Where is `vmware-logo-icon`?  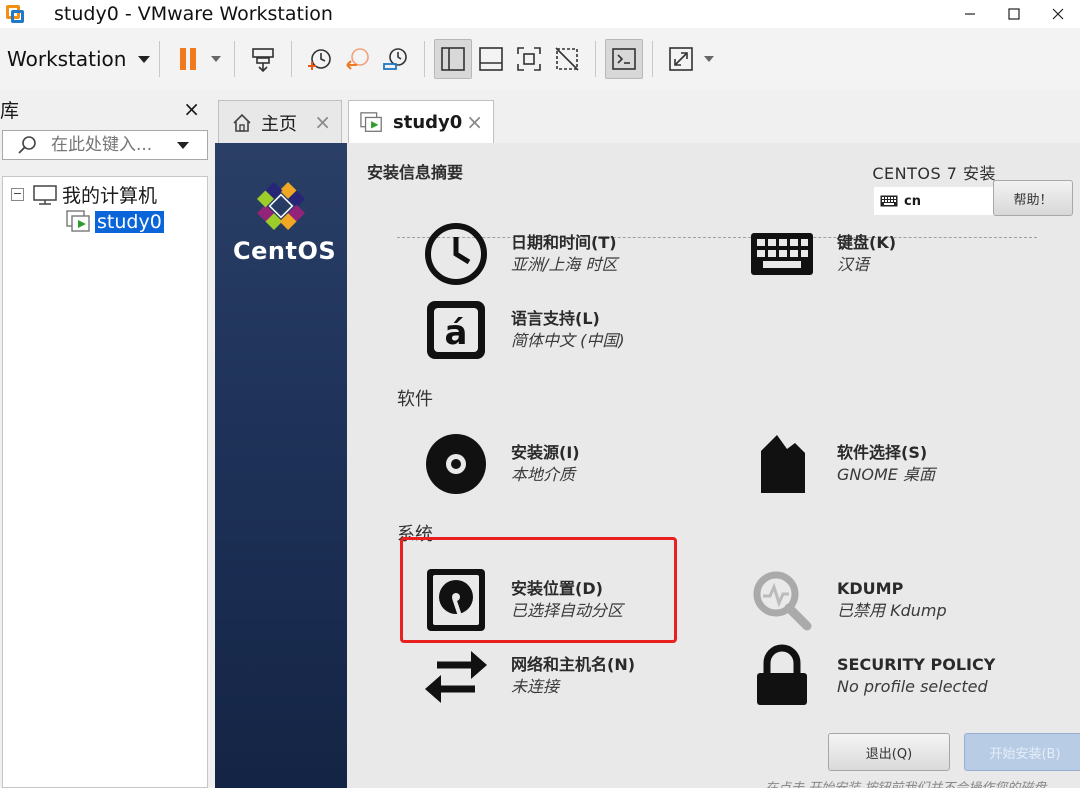 vmware-logo-icon is located at coordinates (15, 14).